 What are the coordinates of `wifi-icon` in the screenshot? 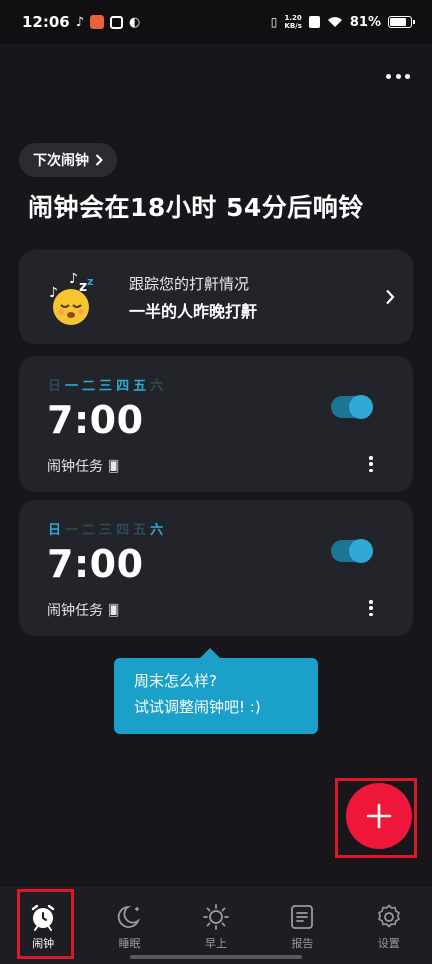 It's located at (334, 22).